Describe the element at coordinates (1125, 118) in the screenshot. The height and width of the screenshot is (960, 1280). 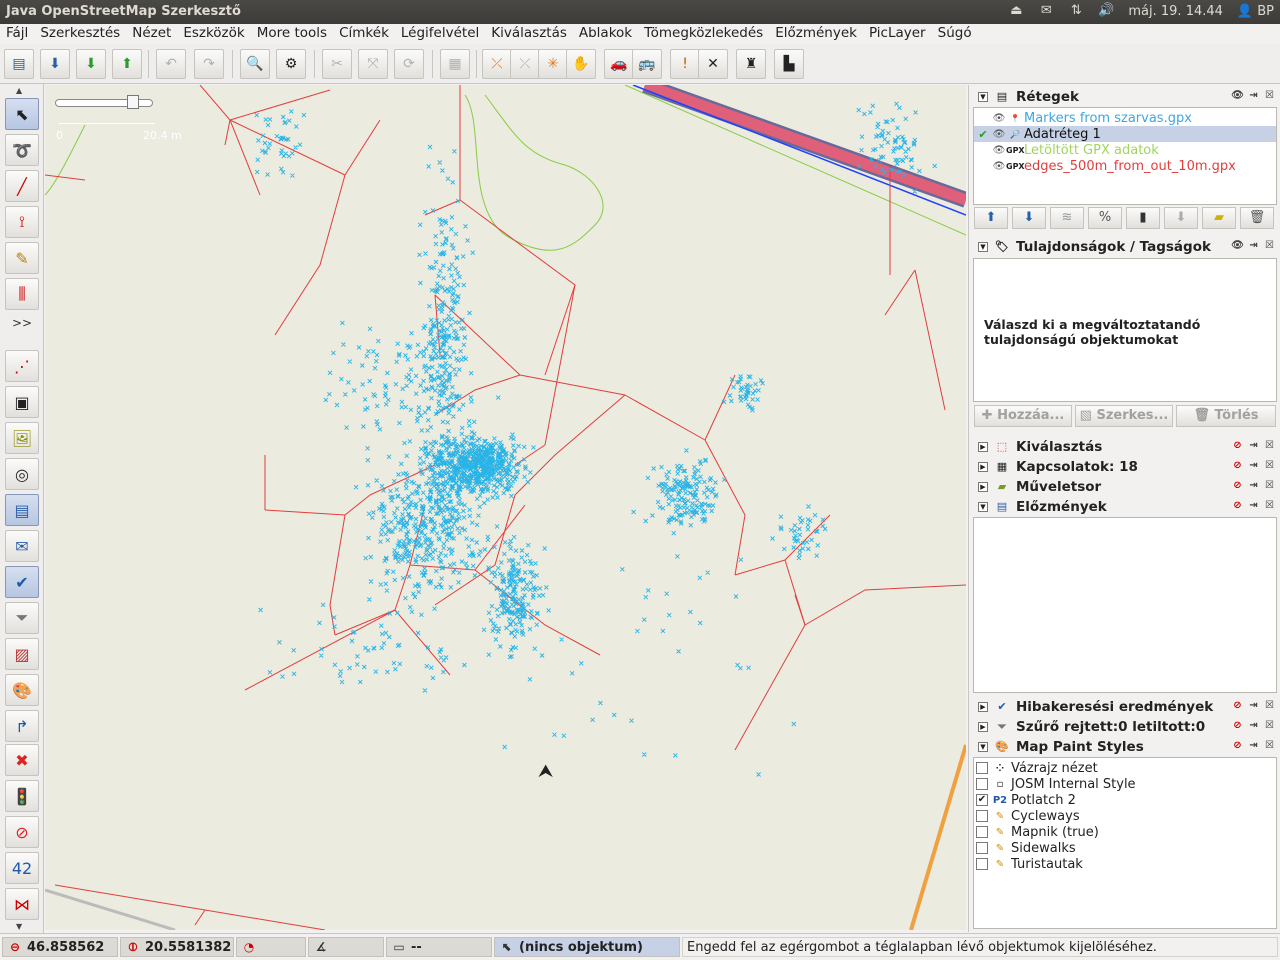
I see `layer-row: 👁 📍 Markers from szarvas.gpx` at that location.